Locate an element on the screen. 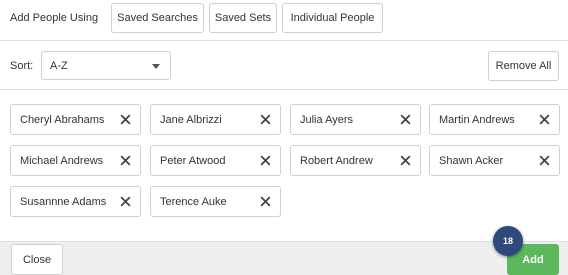 Image resolution: width=568 pixels, height=275 pixels. person-chip: Michael Andrews is located at coordinates (75, 160).